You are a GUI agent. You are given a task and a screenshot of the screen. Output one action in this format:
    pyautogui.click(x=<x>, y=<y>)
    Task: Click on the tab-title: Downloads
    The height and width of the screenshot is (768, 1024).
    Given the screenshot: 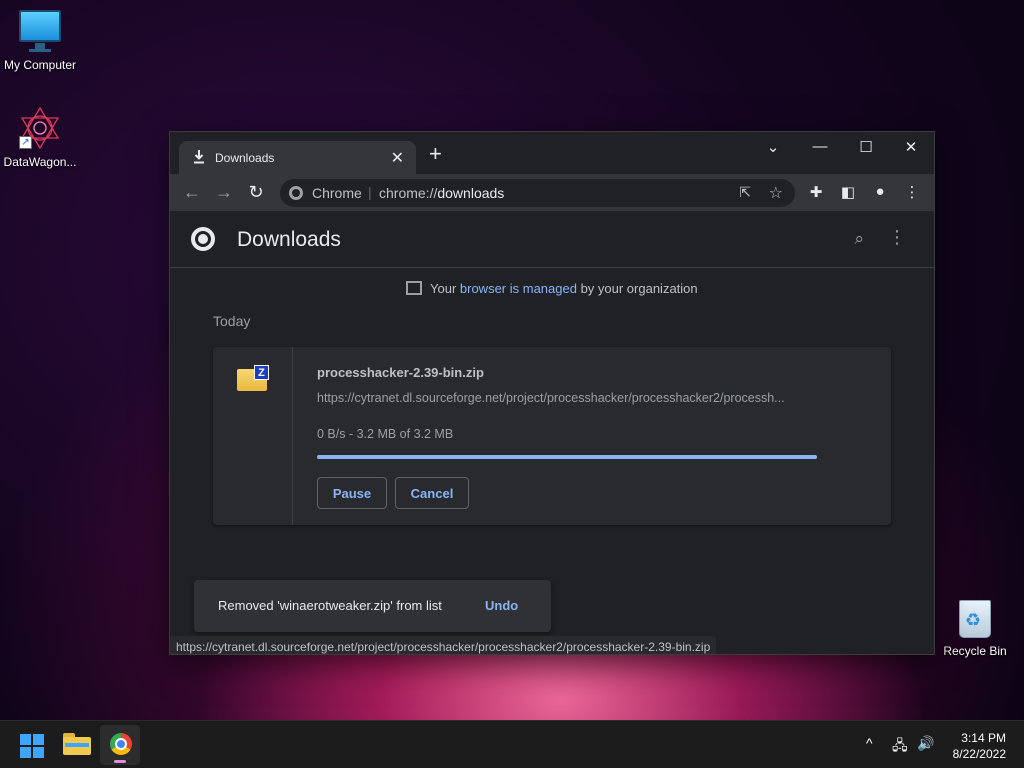 What is the action you would take?
    pyautogui.click(x=245, y=158)
    